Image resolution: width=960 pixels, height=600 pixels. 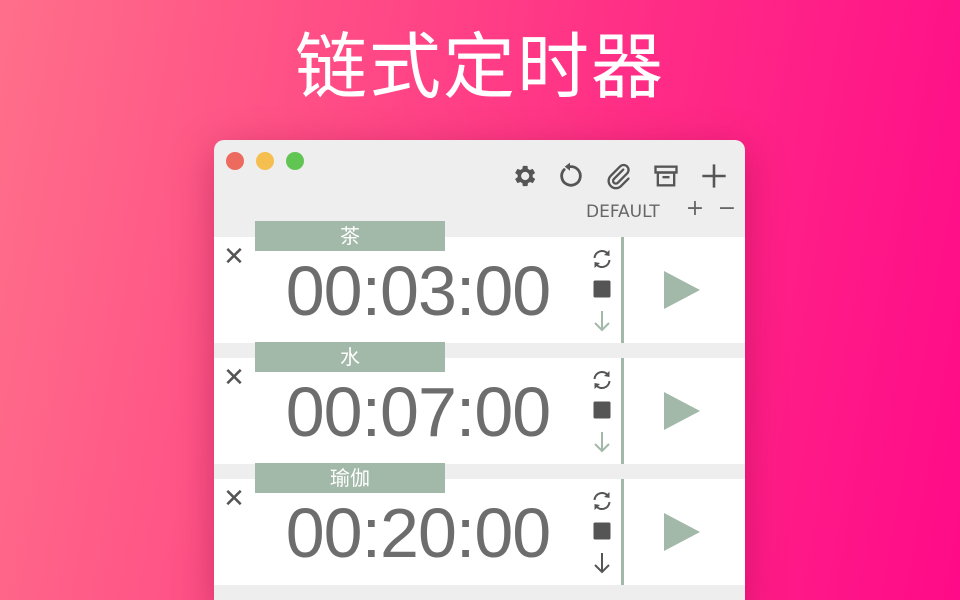 I want to click on timer-time: 00:20:00, so click(x=418, y=533).